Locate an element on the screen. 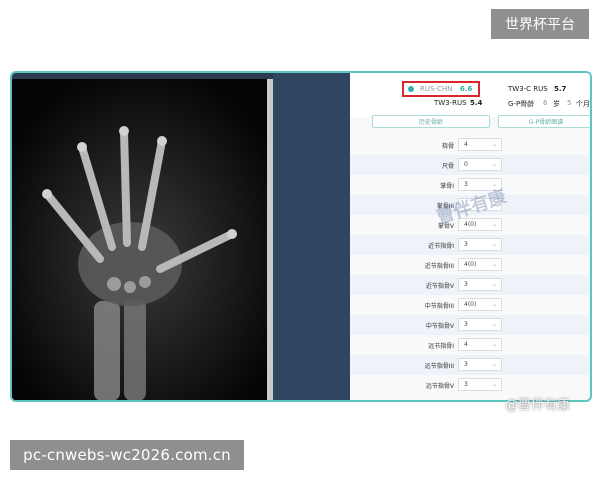 This screenshot has width=600, height=480. bone-label: 近节指骨V is located at coordinates (439, 286).